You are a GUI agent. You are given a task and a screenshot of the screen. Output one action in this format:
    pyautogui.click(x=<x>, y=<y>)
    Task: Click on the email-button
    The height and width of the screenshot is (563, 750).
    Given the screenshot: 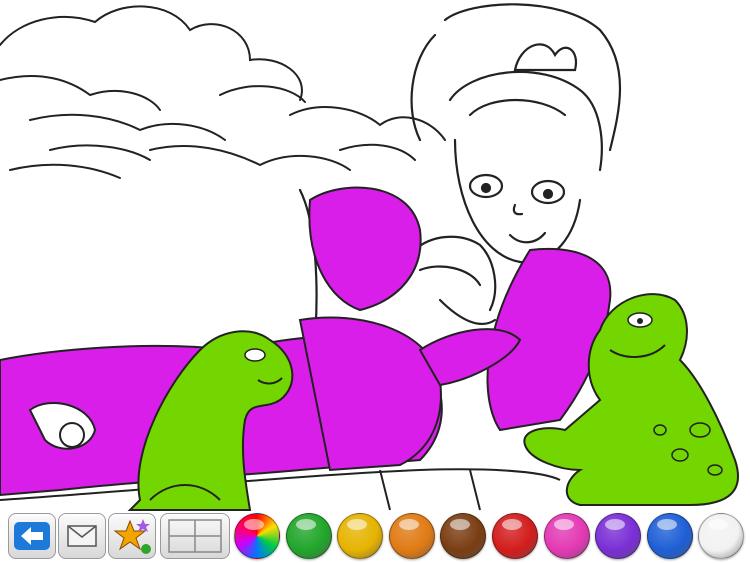 What is the action you would take?
    pyautogui.click(x=82, y=536)
    